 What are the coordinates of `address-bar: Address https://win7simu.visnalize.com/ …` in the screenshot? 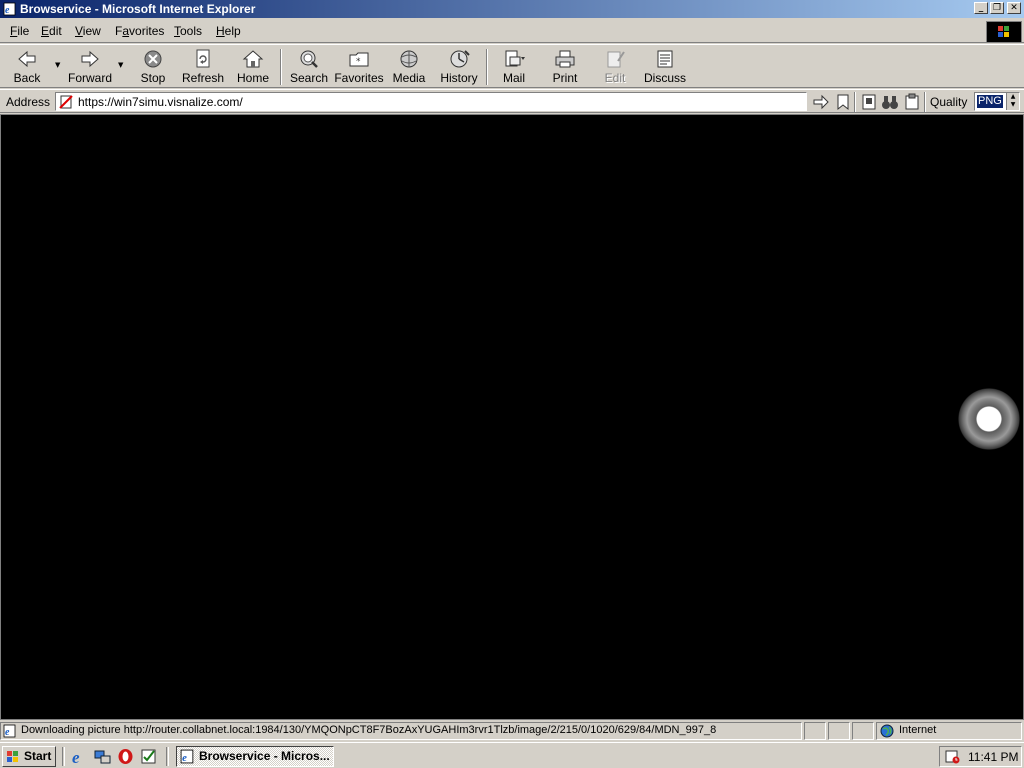 It's located at (512, 101).